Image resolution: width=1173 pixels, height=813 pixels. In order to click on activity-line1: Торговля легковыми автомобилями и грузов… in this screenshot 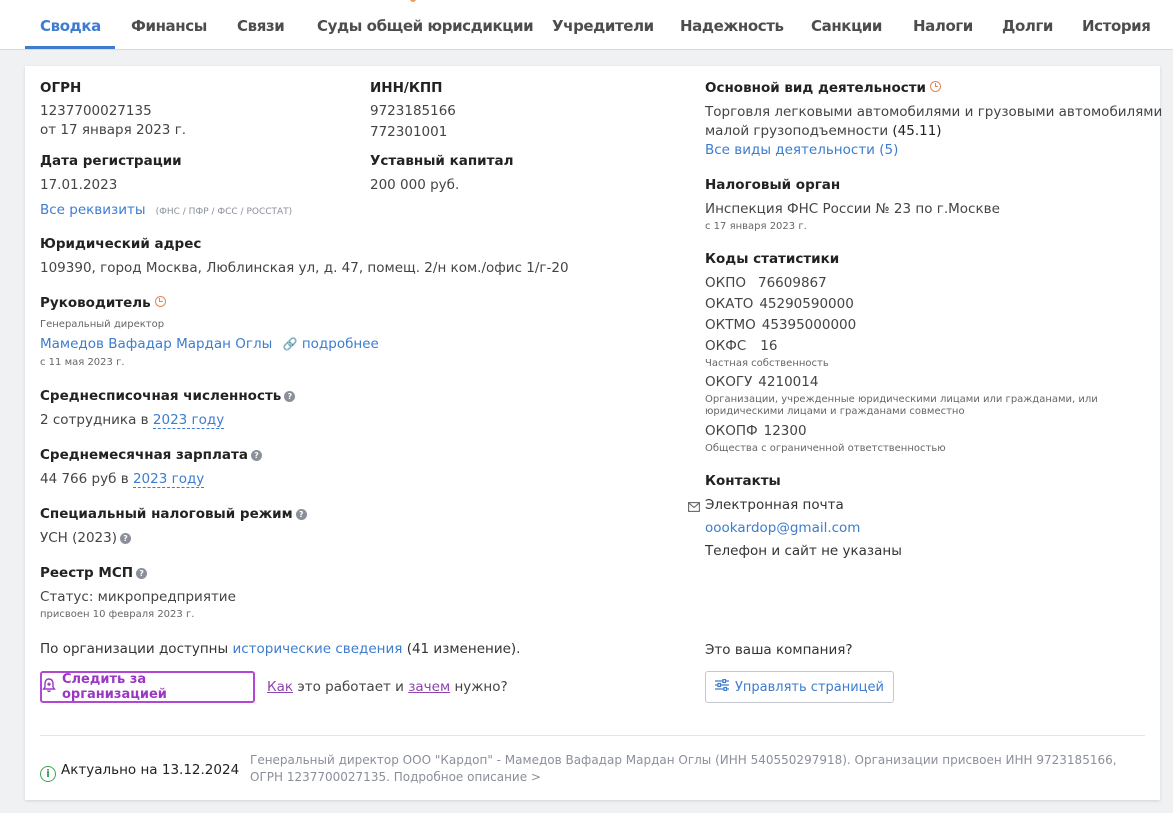, I will do `click(934, 112)`.